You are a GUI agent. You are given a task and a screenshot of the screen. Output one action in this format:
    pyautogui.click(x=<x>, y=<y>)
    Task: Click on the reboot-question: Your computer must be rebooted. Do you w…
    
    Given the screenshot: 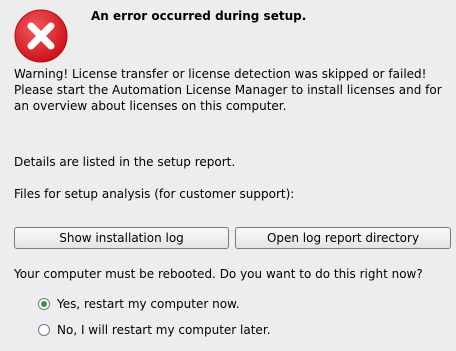 What is the action you would take?
    pyautogui.click(x=218, y=274)
    